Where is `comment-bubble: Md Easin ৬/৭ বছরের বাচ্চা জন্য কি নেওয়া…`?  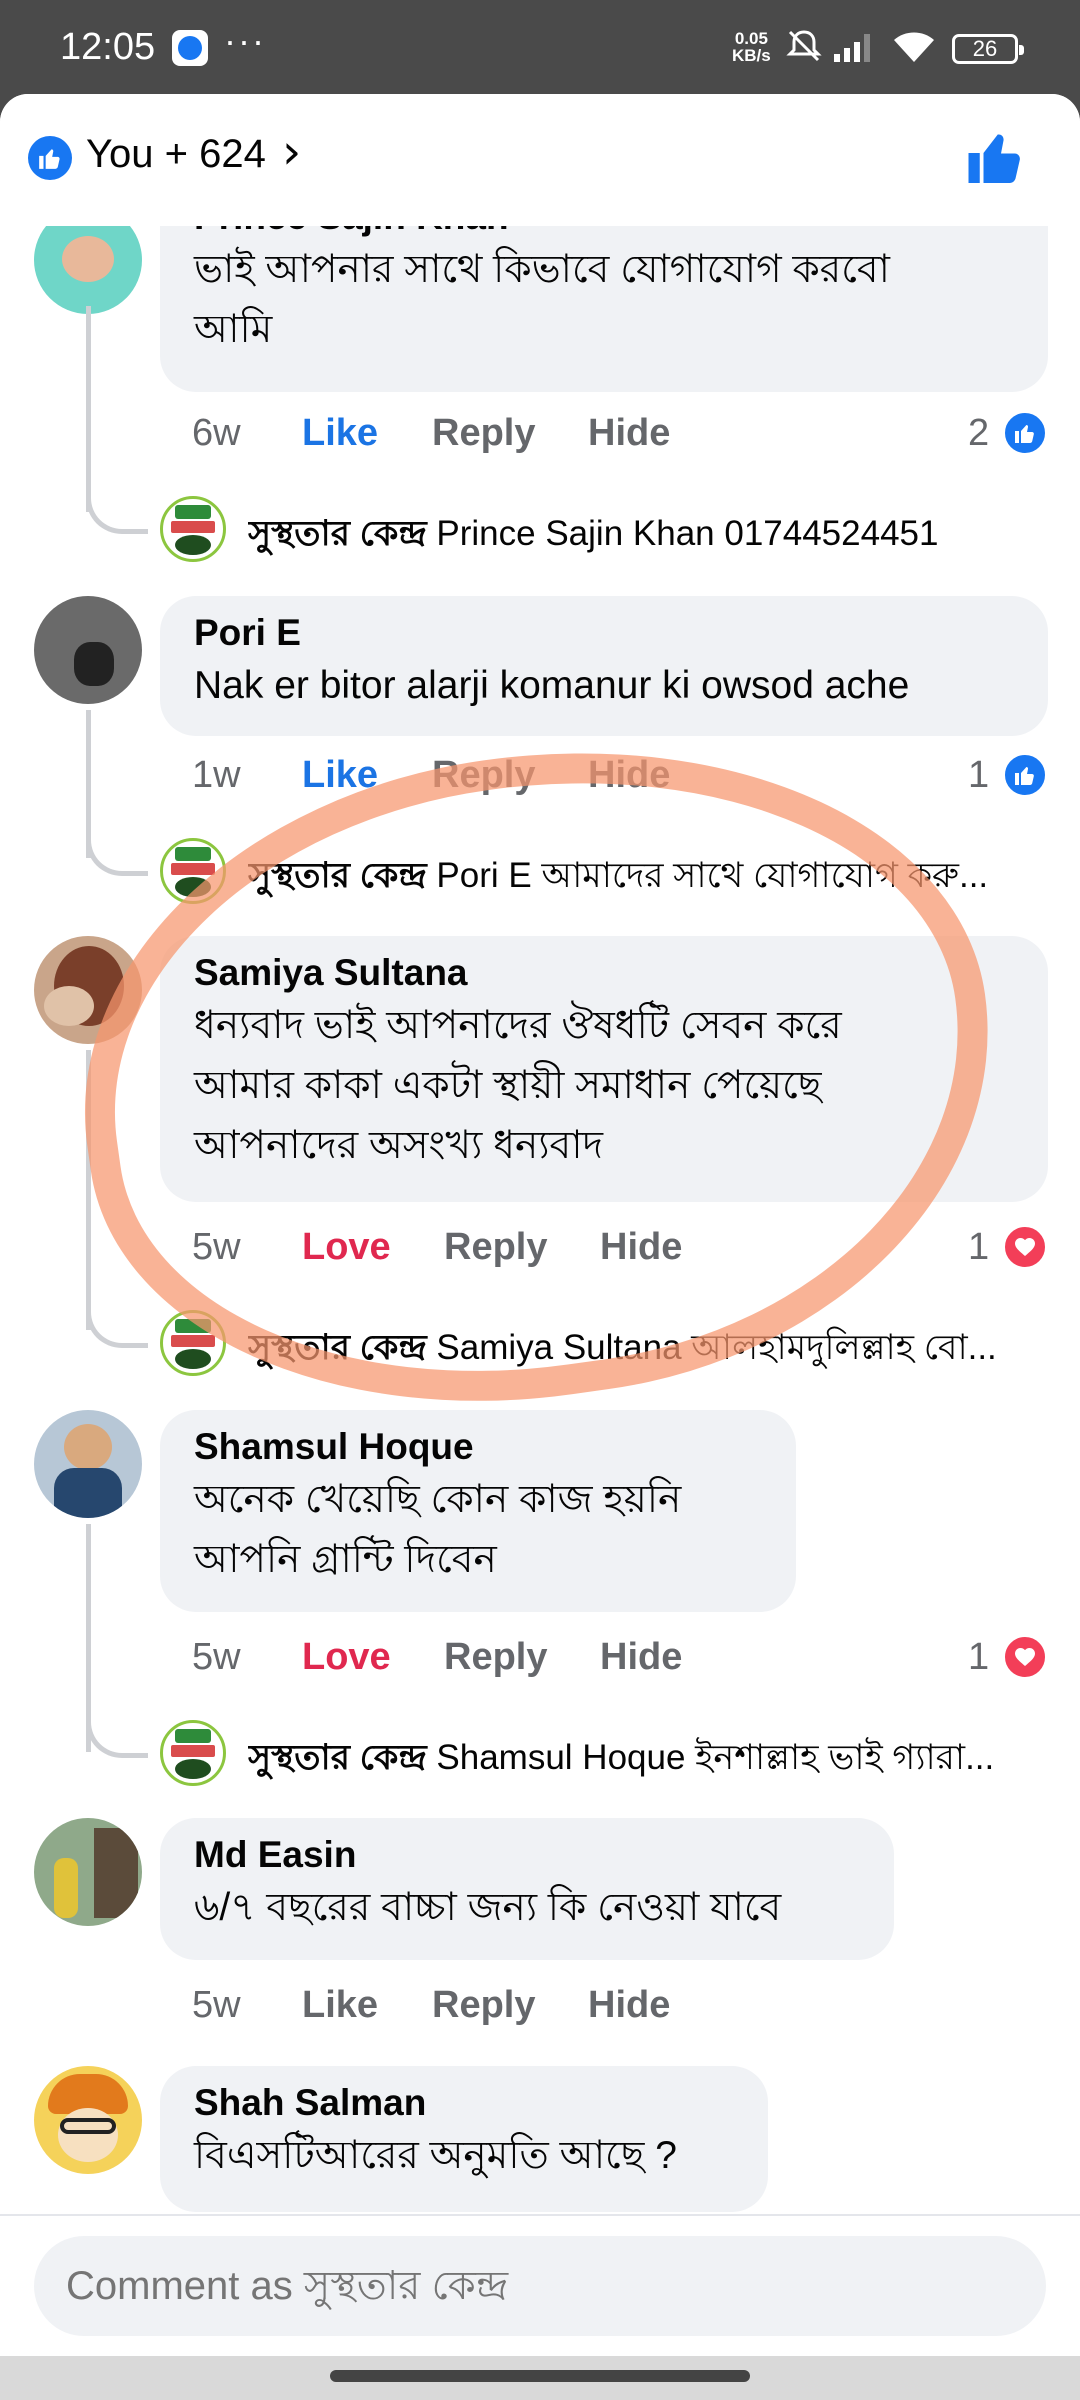 comment-bubble: Md Easin ৬/৭ বছরের বাচ্চা জন্য কি নেওয়া… is located at coordinates (527, 1889).